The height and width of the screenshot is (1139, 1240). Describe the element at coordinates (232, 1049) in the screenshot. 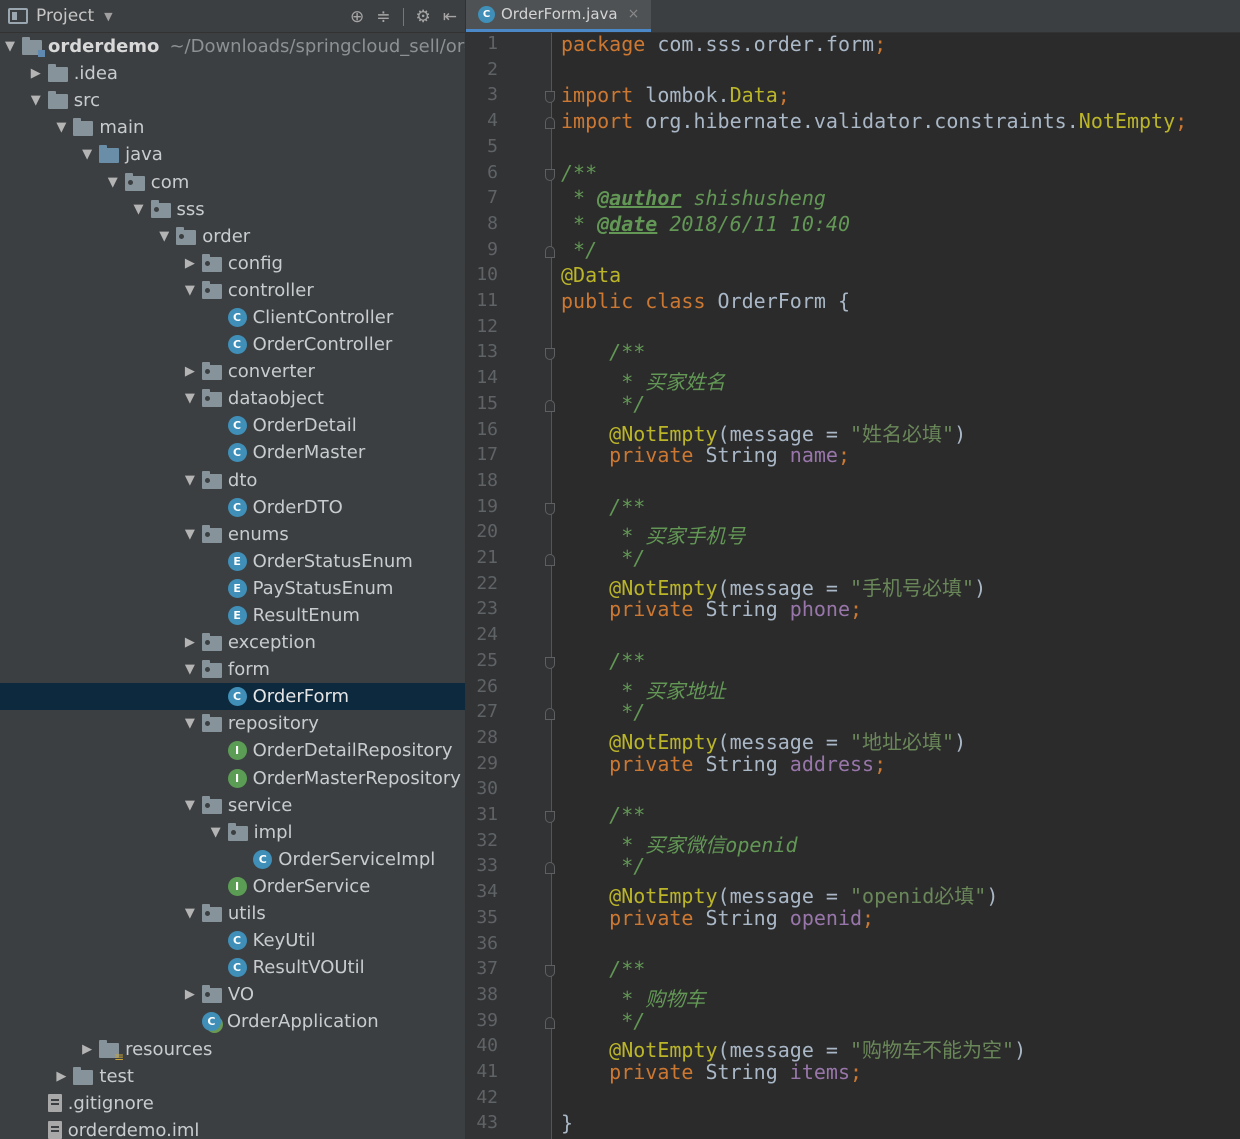

I see `tree-item-resources: ▶ resources` at that location.